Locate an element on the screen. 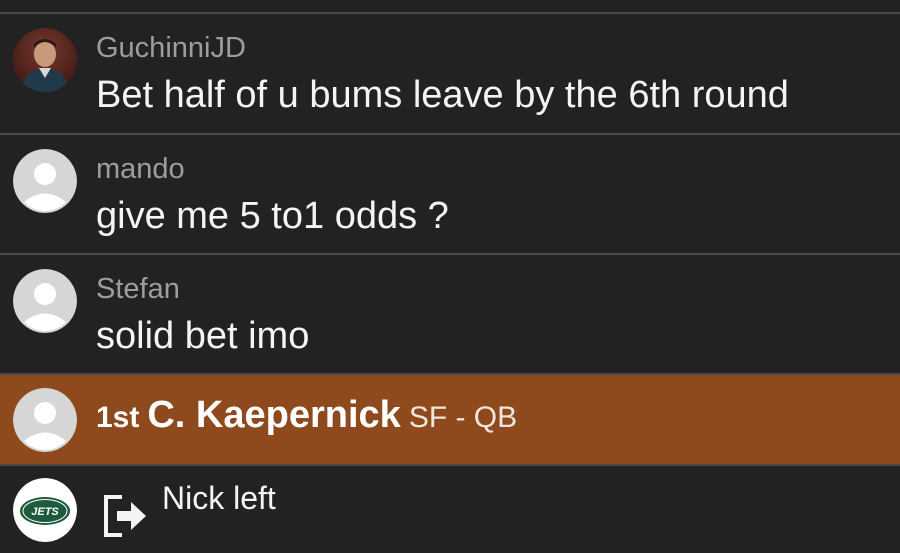  user-avatar-photo is located at coordinates (45, 60).